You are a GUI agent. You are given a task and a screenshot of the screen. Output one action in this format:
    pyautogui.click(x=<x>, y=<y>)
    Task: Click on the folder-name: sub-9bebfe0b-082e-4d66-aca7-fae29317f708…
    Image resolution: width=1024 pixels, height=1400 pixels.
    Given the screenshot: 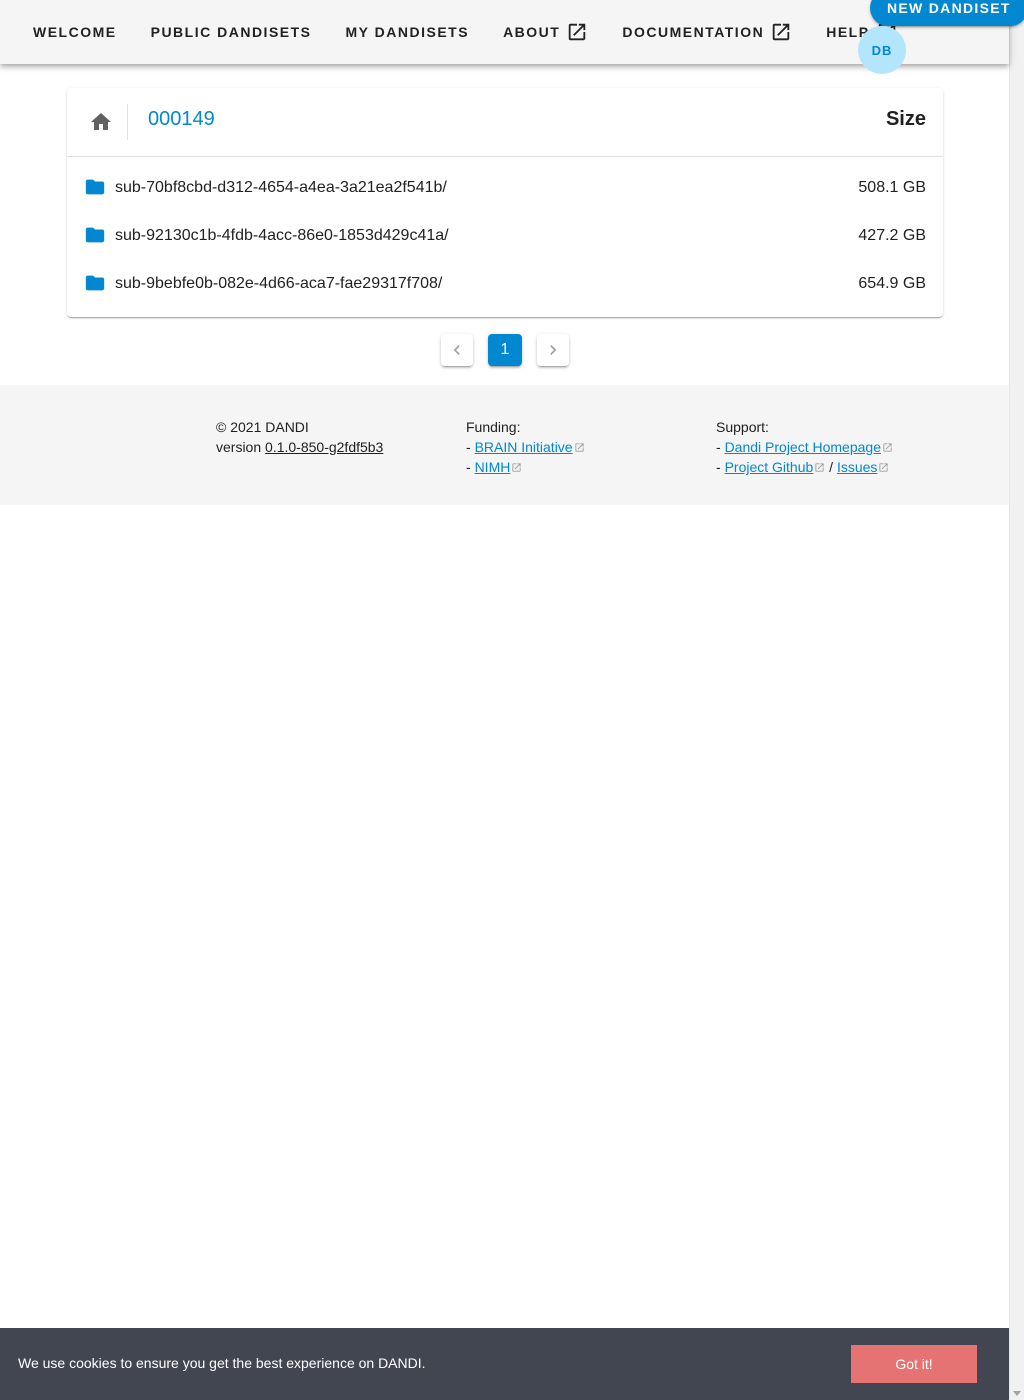 What is the action you would take?
    pyautogui.click(x=279, y=283)
    